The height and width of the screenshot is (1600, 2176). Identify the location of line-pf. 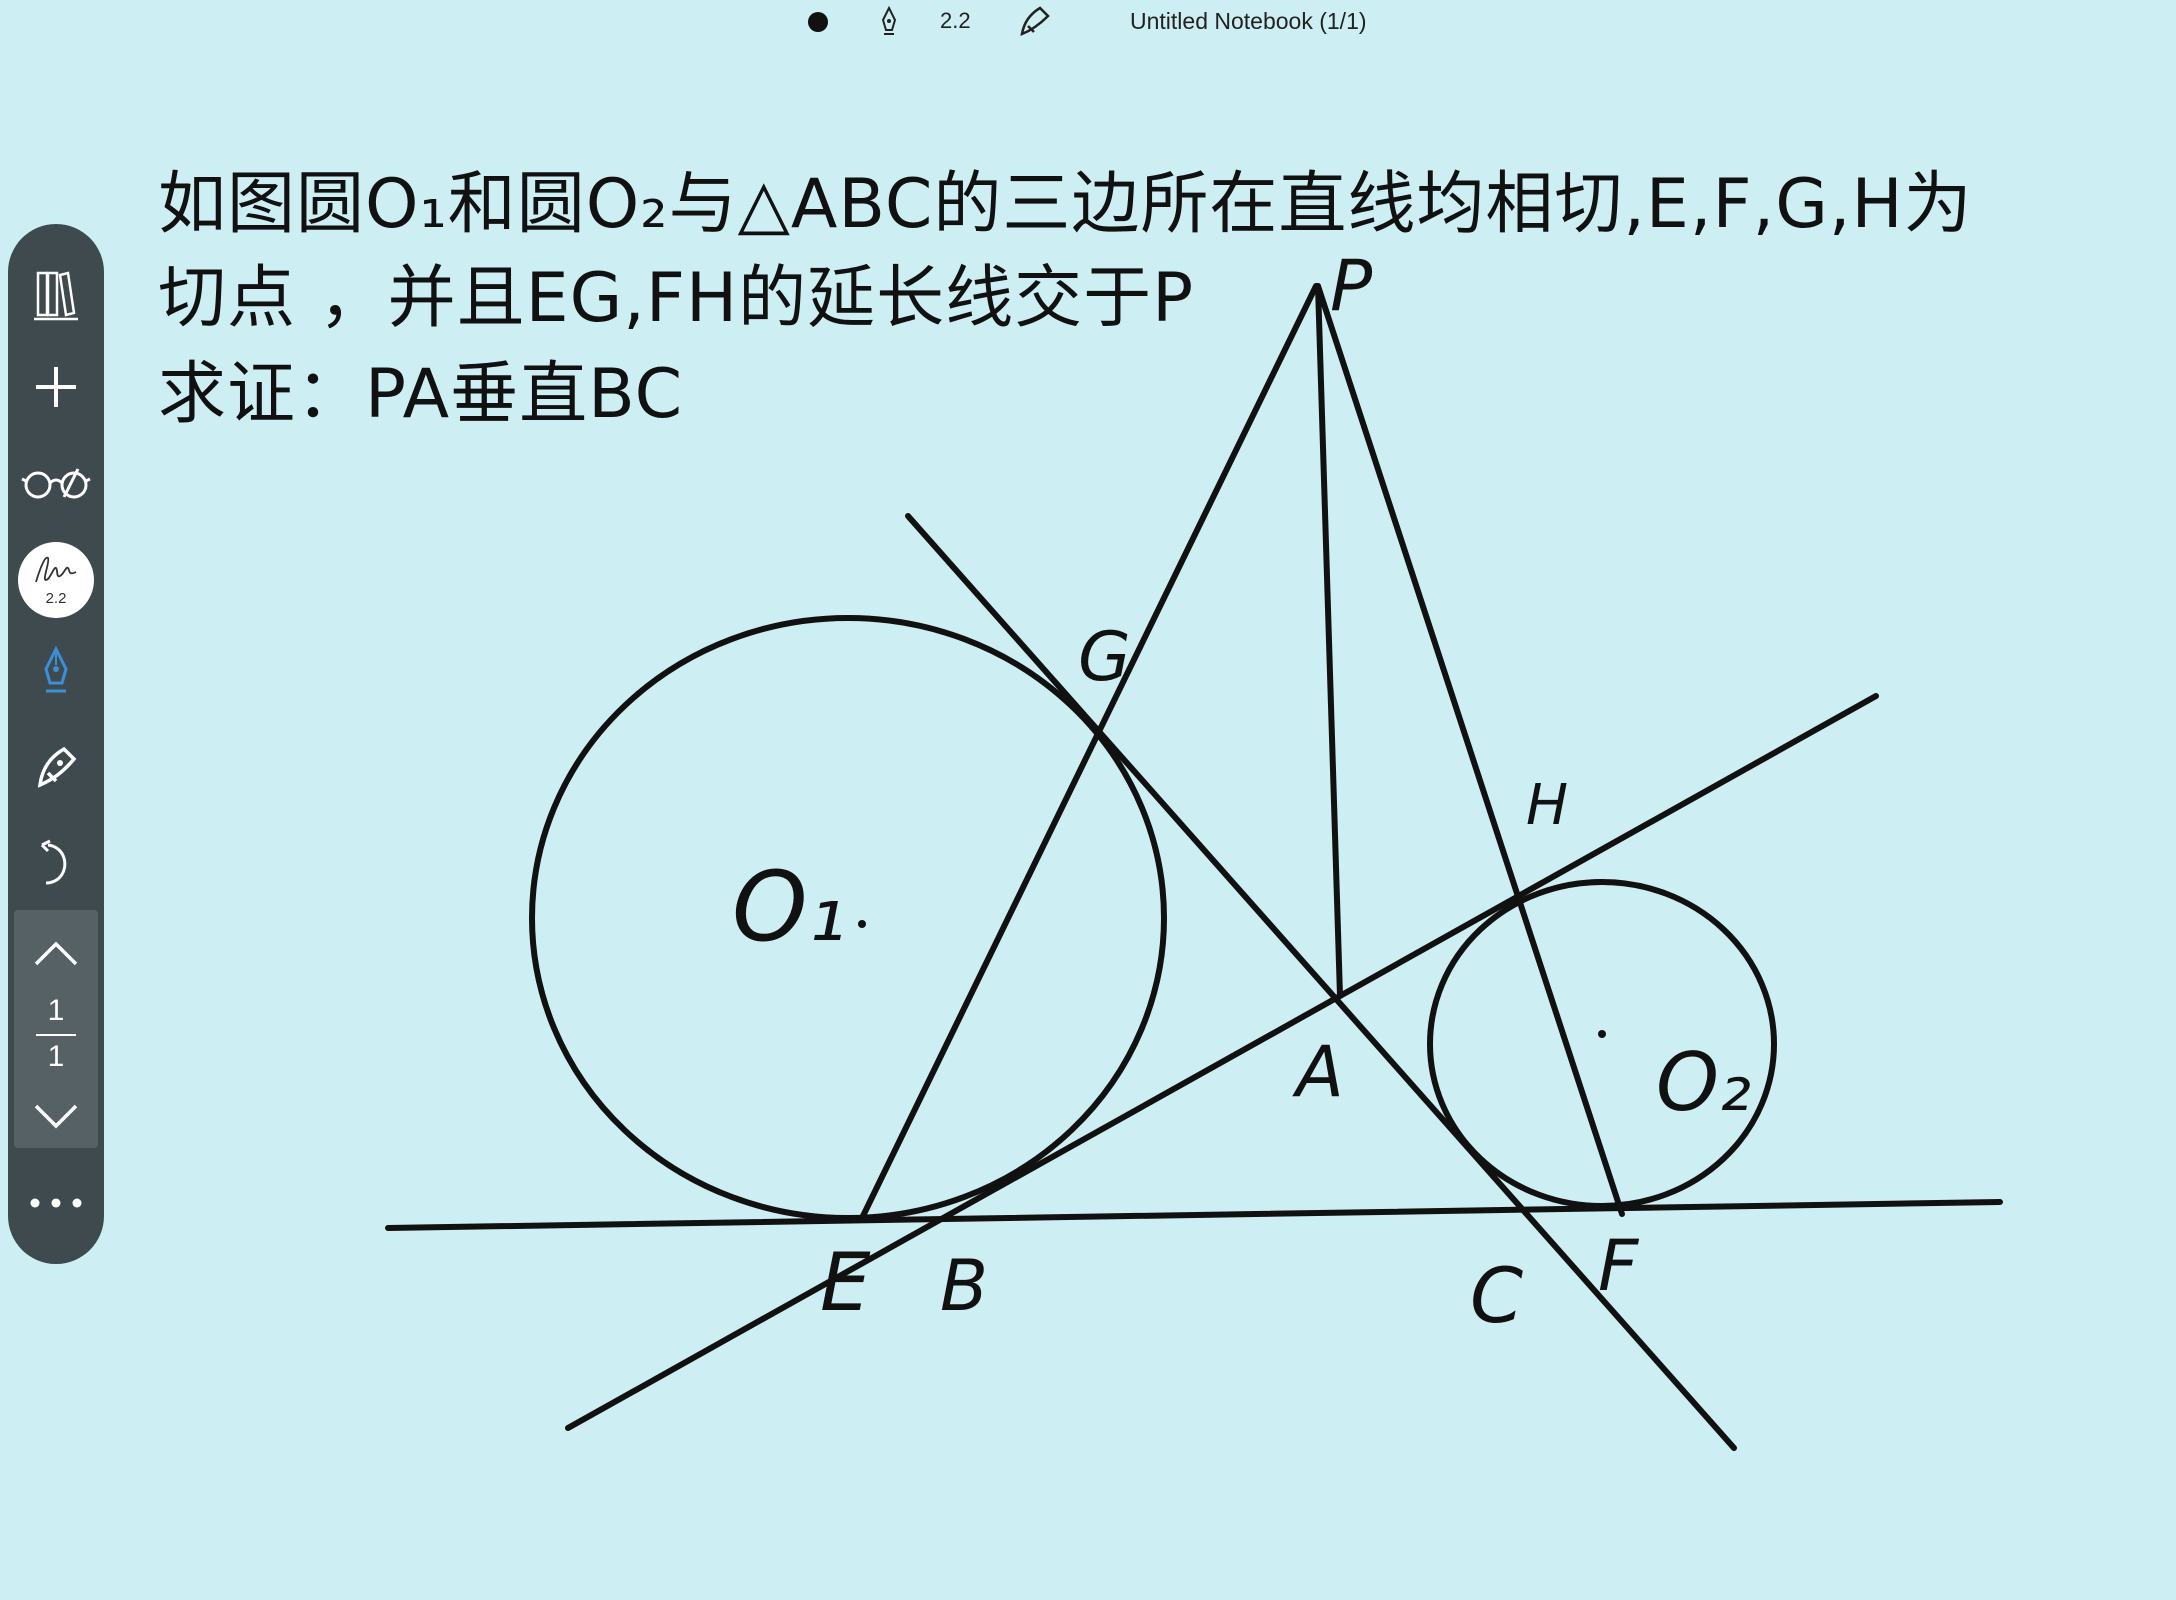
(1470, 750).